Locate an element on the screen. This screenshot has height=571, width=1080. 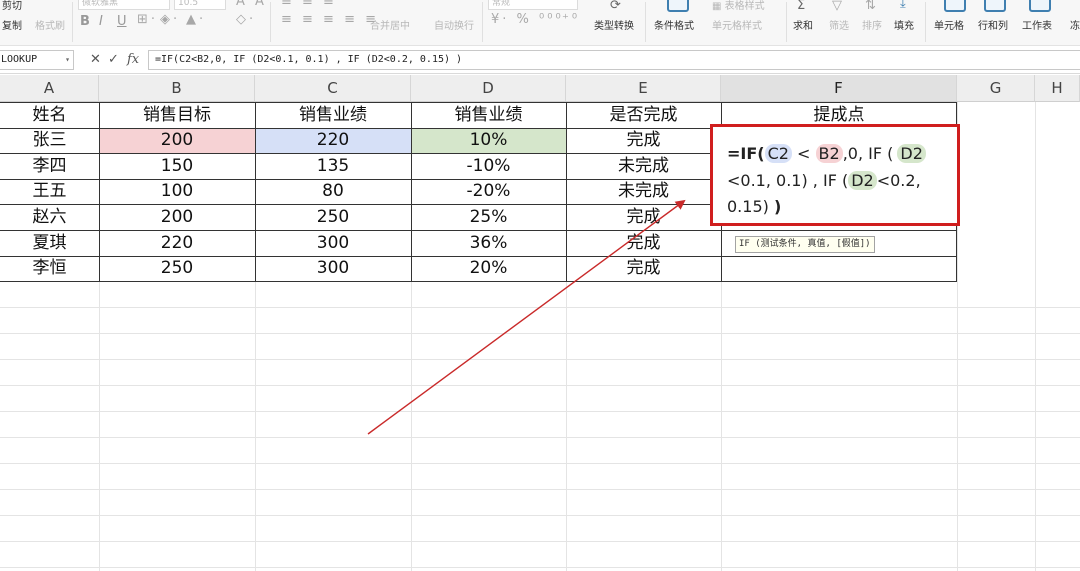
annotation-arrow is located at coordinates (526, 317).